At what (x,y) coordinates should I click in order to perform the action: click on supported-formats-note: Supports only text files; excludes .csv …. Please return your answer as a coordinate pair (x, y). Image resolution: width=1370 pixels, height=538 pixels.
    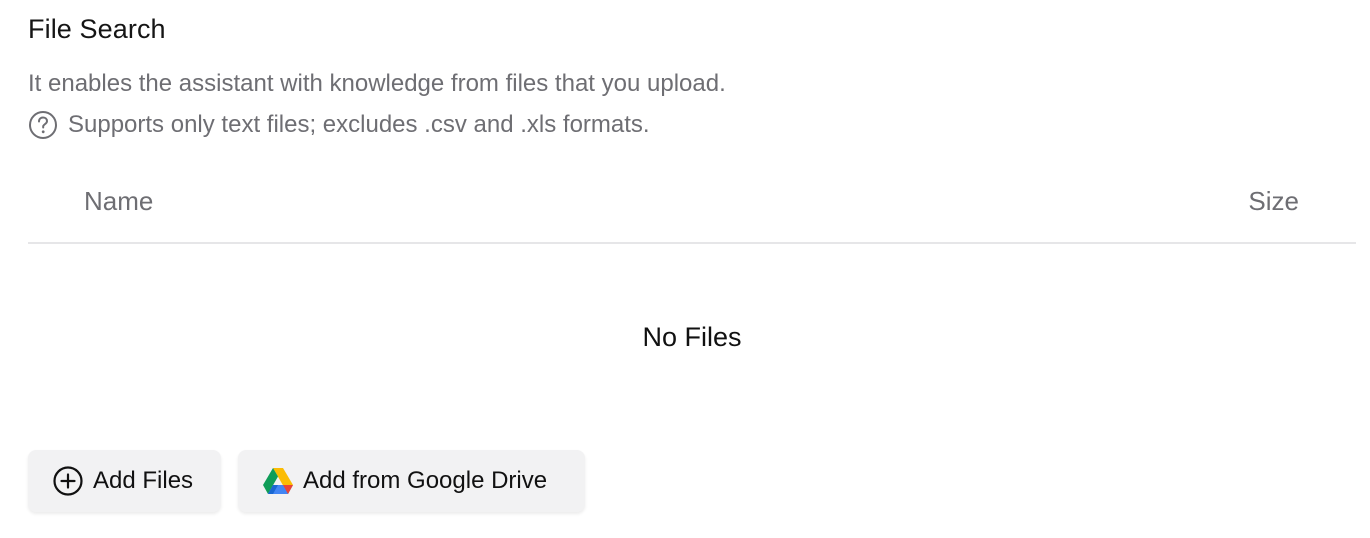
    Looking at the image, I should click on (339, 125).